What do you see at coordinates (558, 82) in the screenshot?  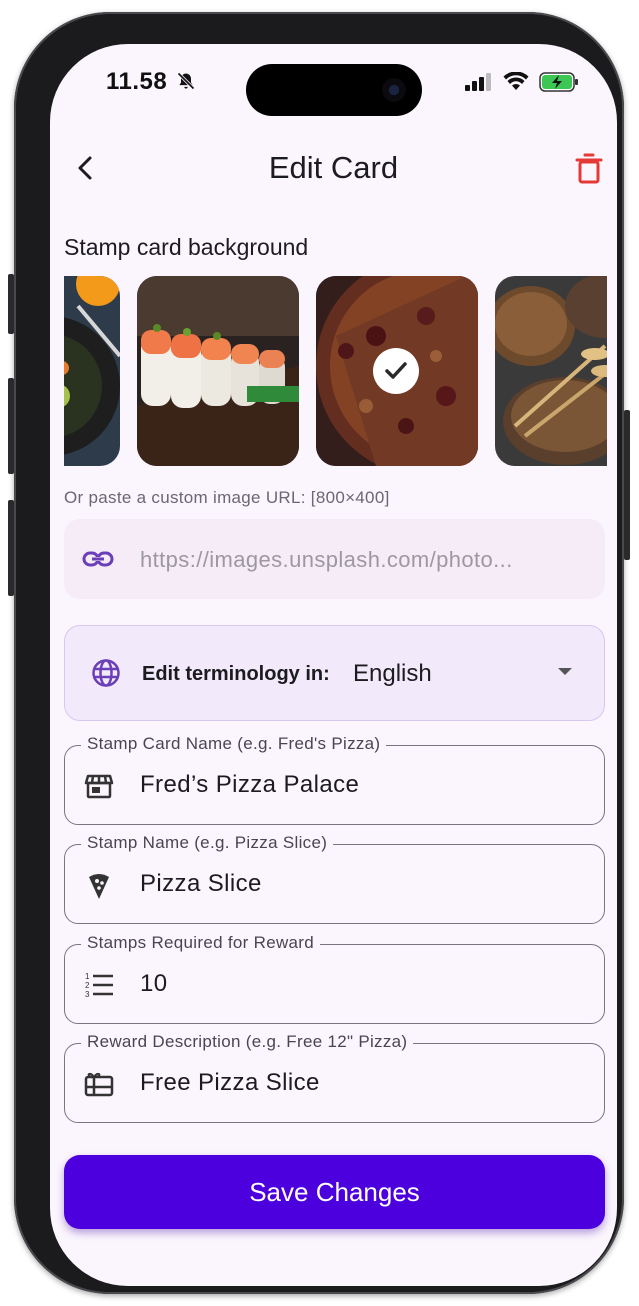 I see `battery-charging-icon` at bounding box center [558, 82].